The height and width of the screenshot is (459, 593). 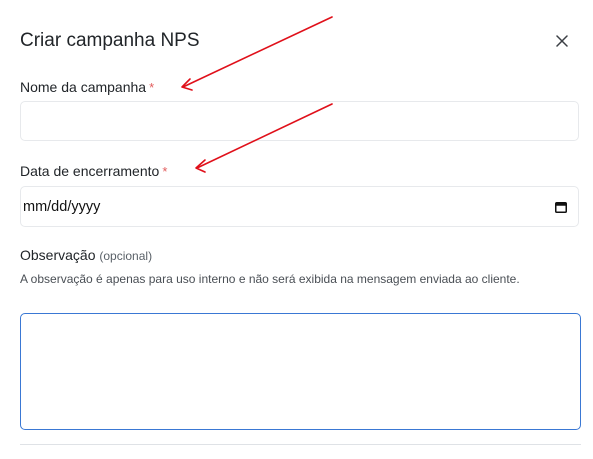 I want to click on modal-title: Criar campanha NPS, so click(x=110, y=40).